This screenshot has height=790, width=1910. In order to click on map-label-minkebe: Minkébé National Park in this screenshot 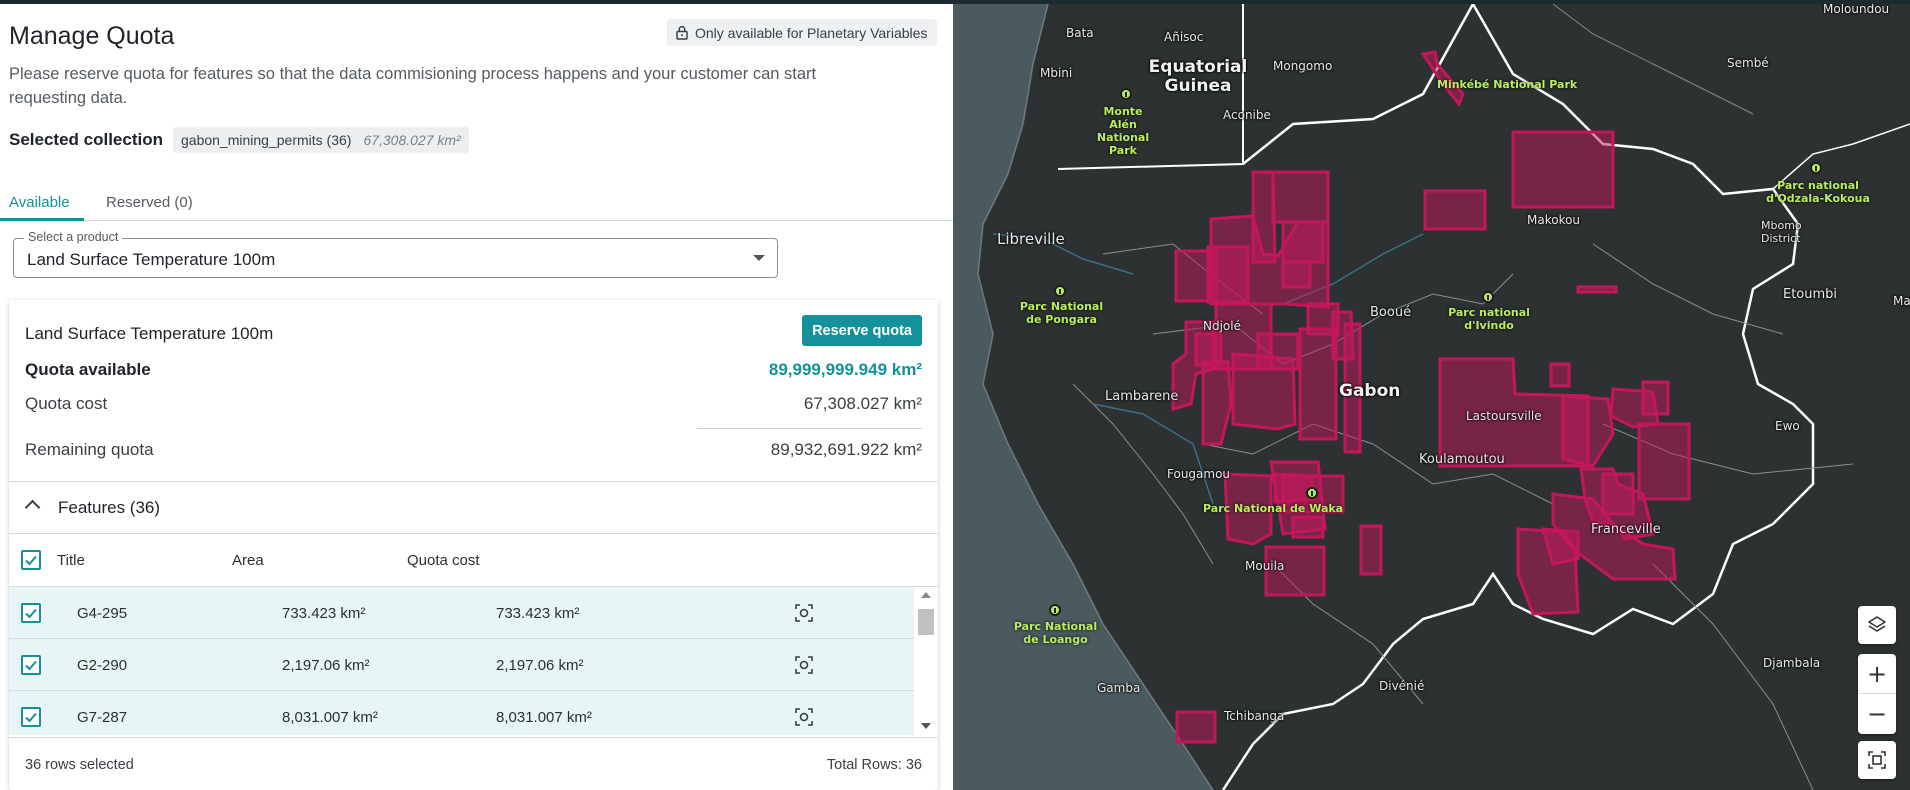, I will do `click(1507, 84)`.